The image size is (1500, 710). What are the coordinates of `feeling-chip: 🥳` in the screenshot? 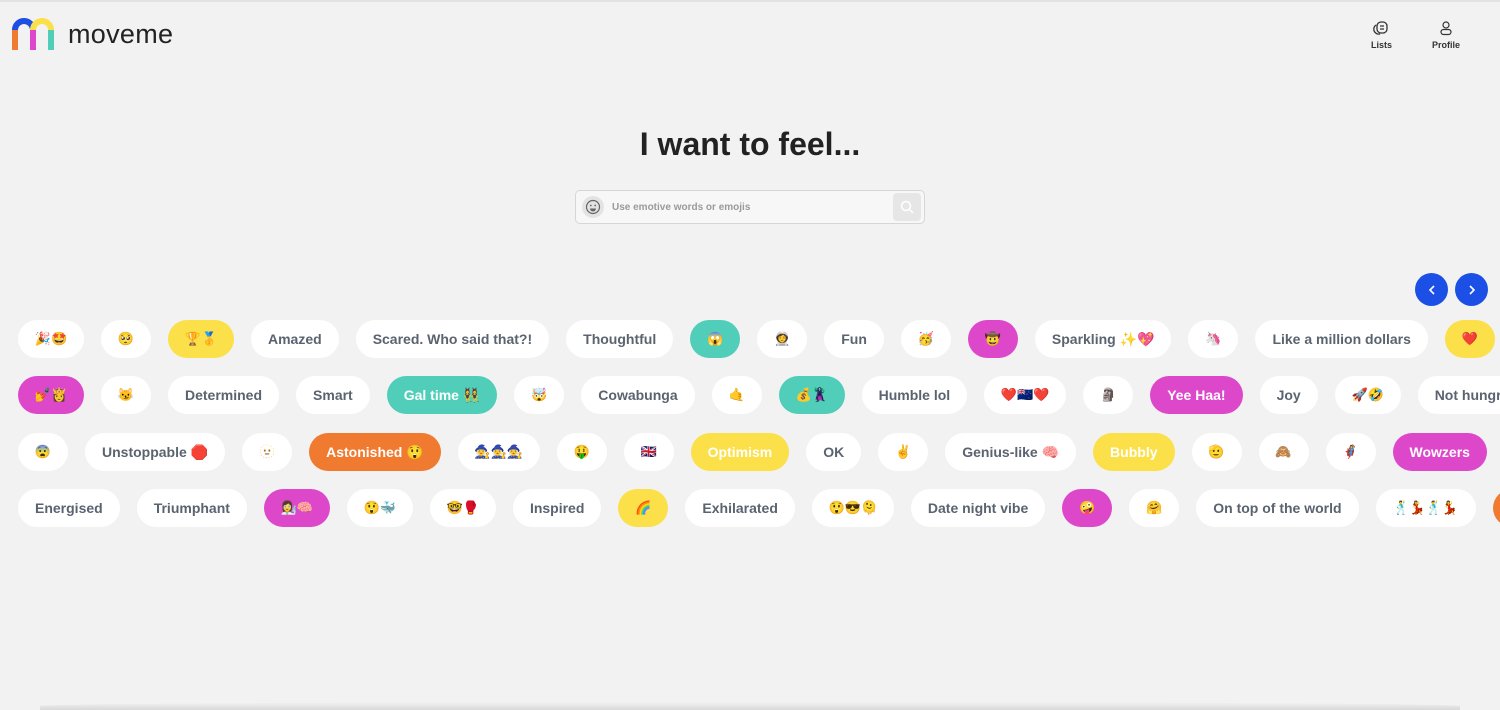 It's located at (925, 339).